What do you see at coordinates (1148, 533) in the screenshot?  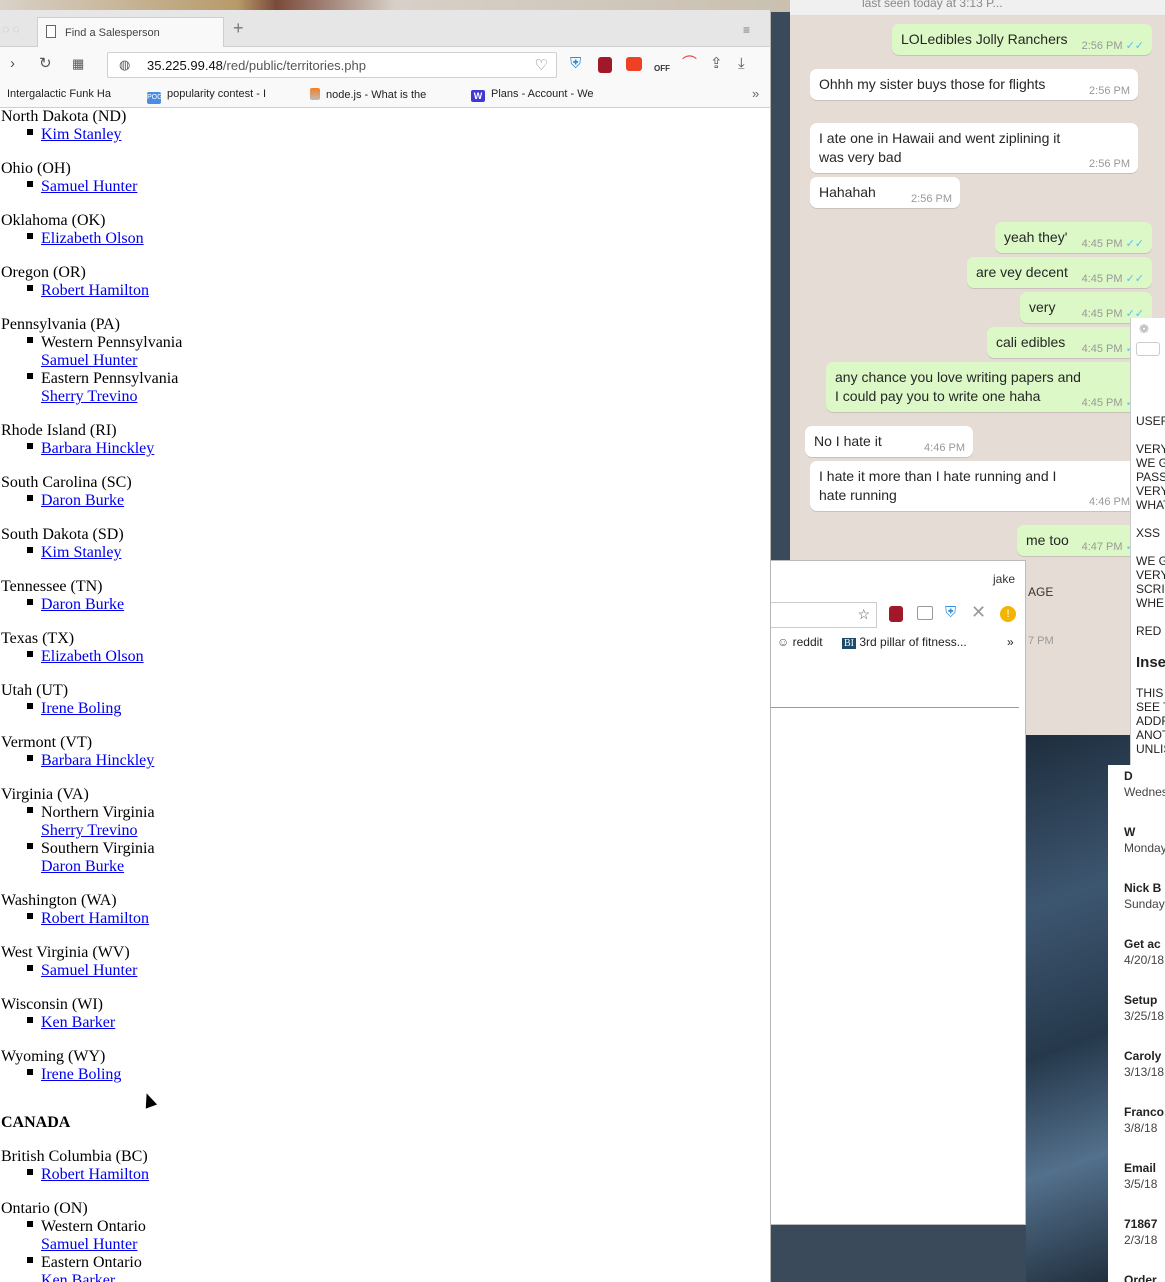 I see `note-line: XSS` at bounding box center [1148, 533].